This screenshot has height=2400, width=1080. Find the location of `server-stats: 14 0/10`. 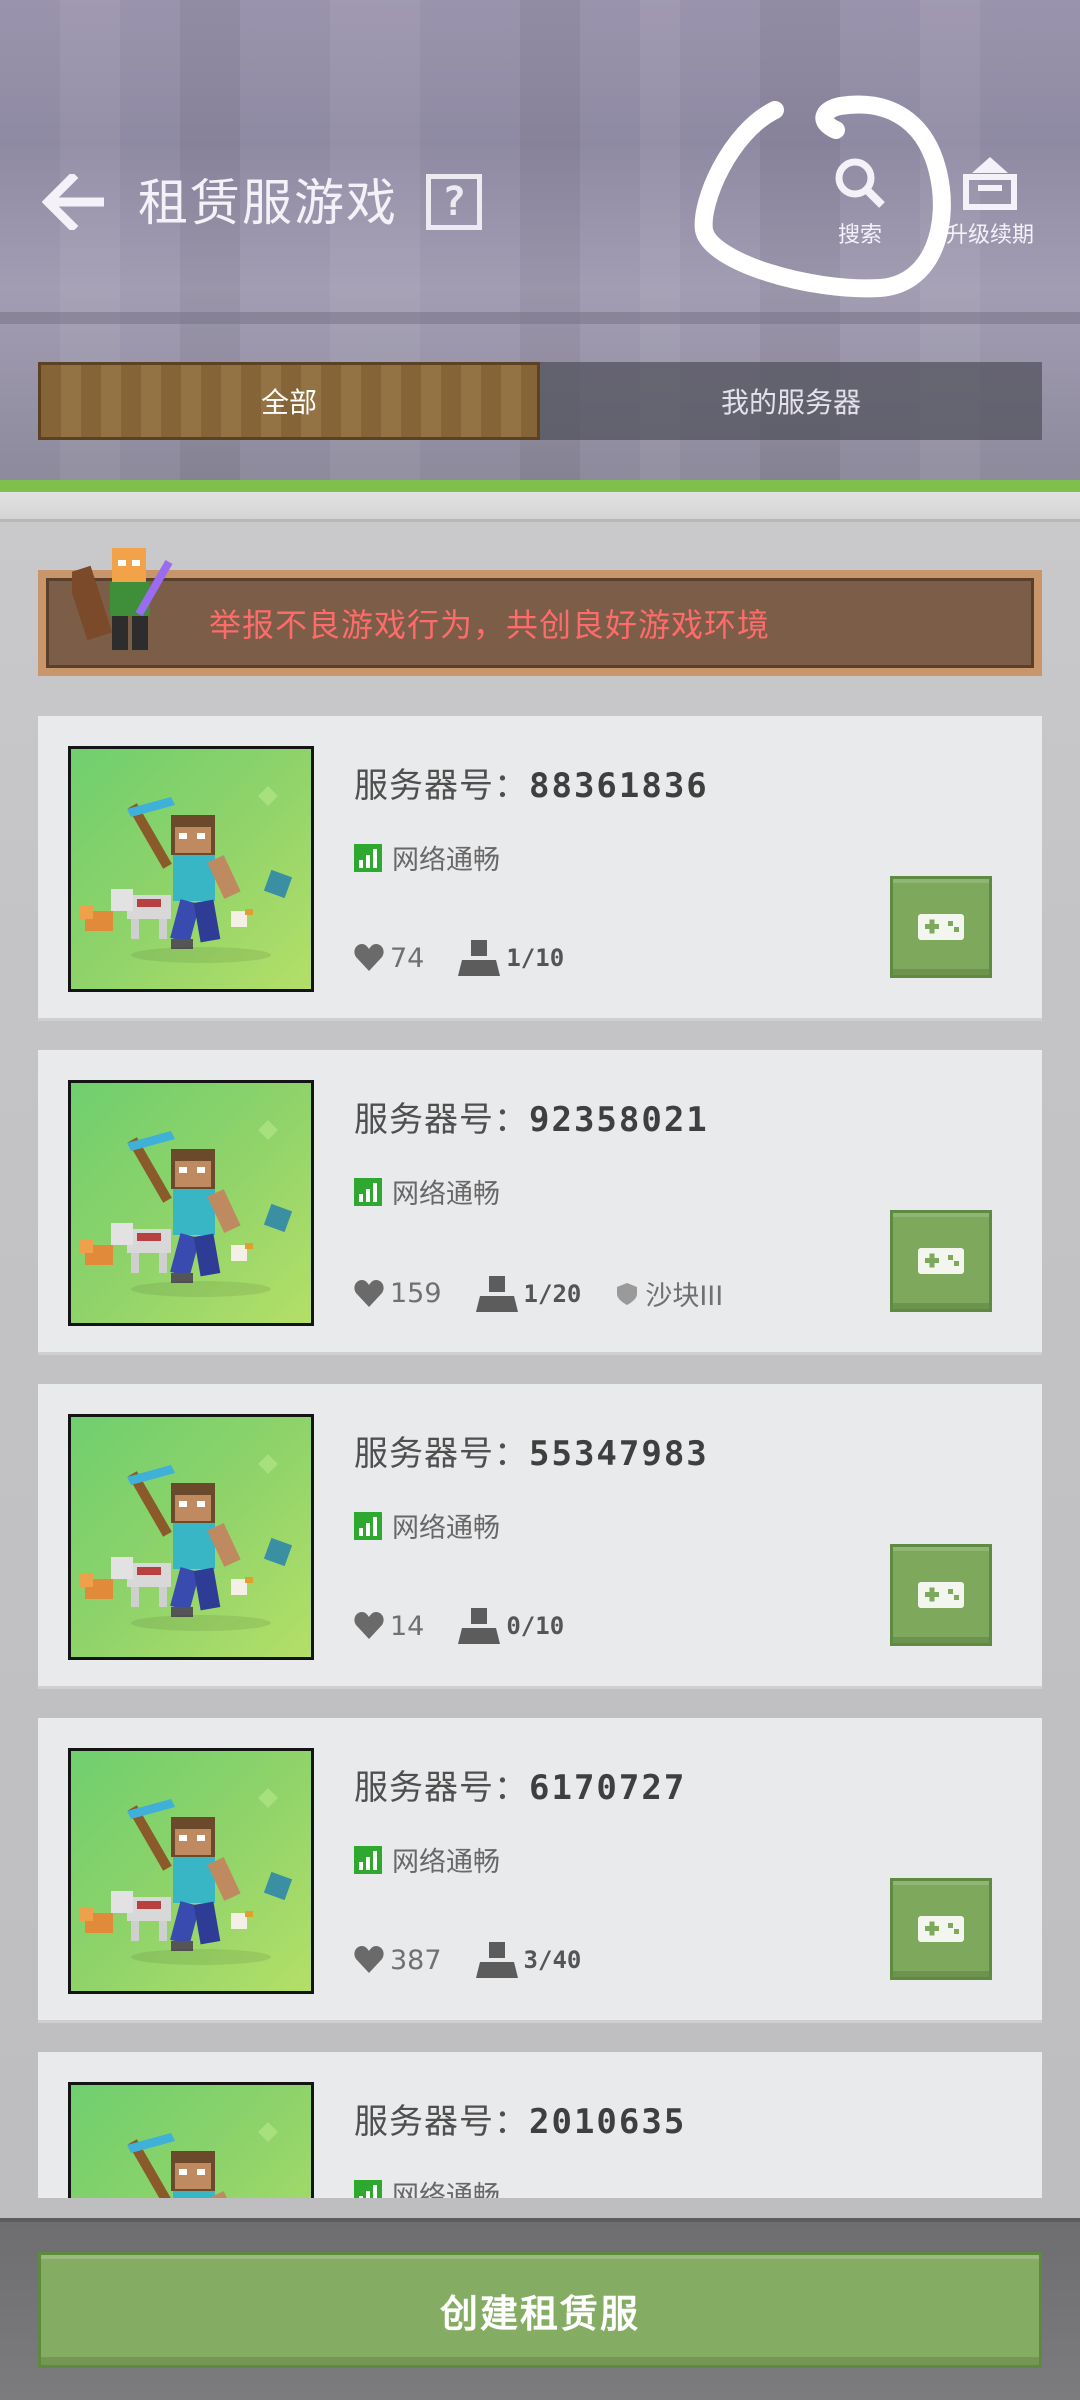

server-stats: 14 0/10 is located at coordinates (476, 1626).